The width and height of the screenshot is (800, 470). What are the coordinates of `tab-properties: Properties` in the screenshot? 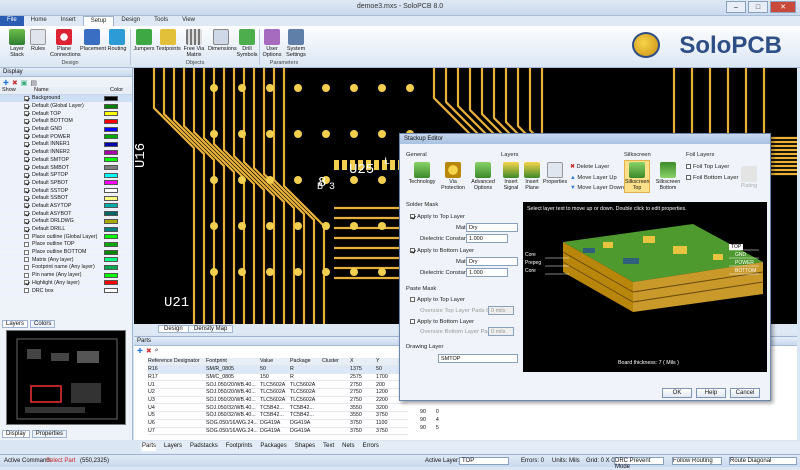 It's located at (49, 434).